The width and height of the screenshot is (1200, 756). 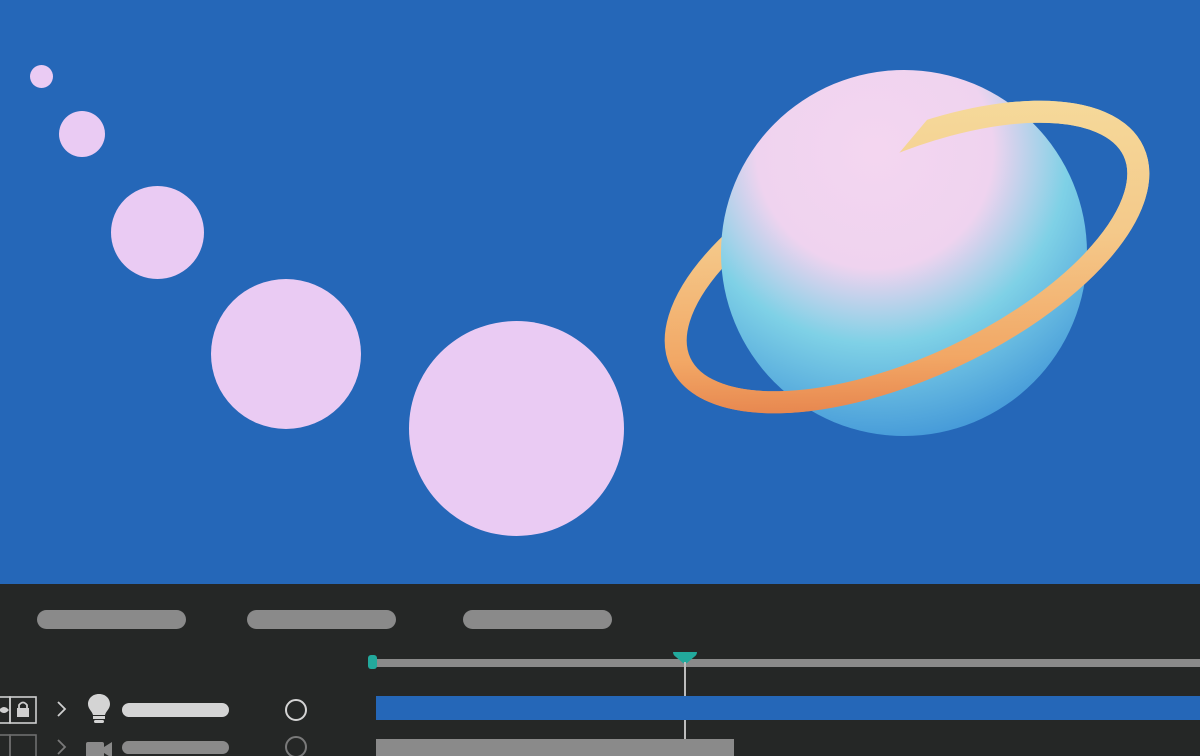 What do you see at coordinates (785, 663) in the screenshot?
I see `time-ruler` at bounding box center [785, 663].